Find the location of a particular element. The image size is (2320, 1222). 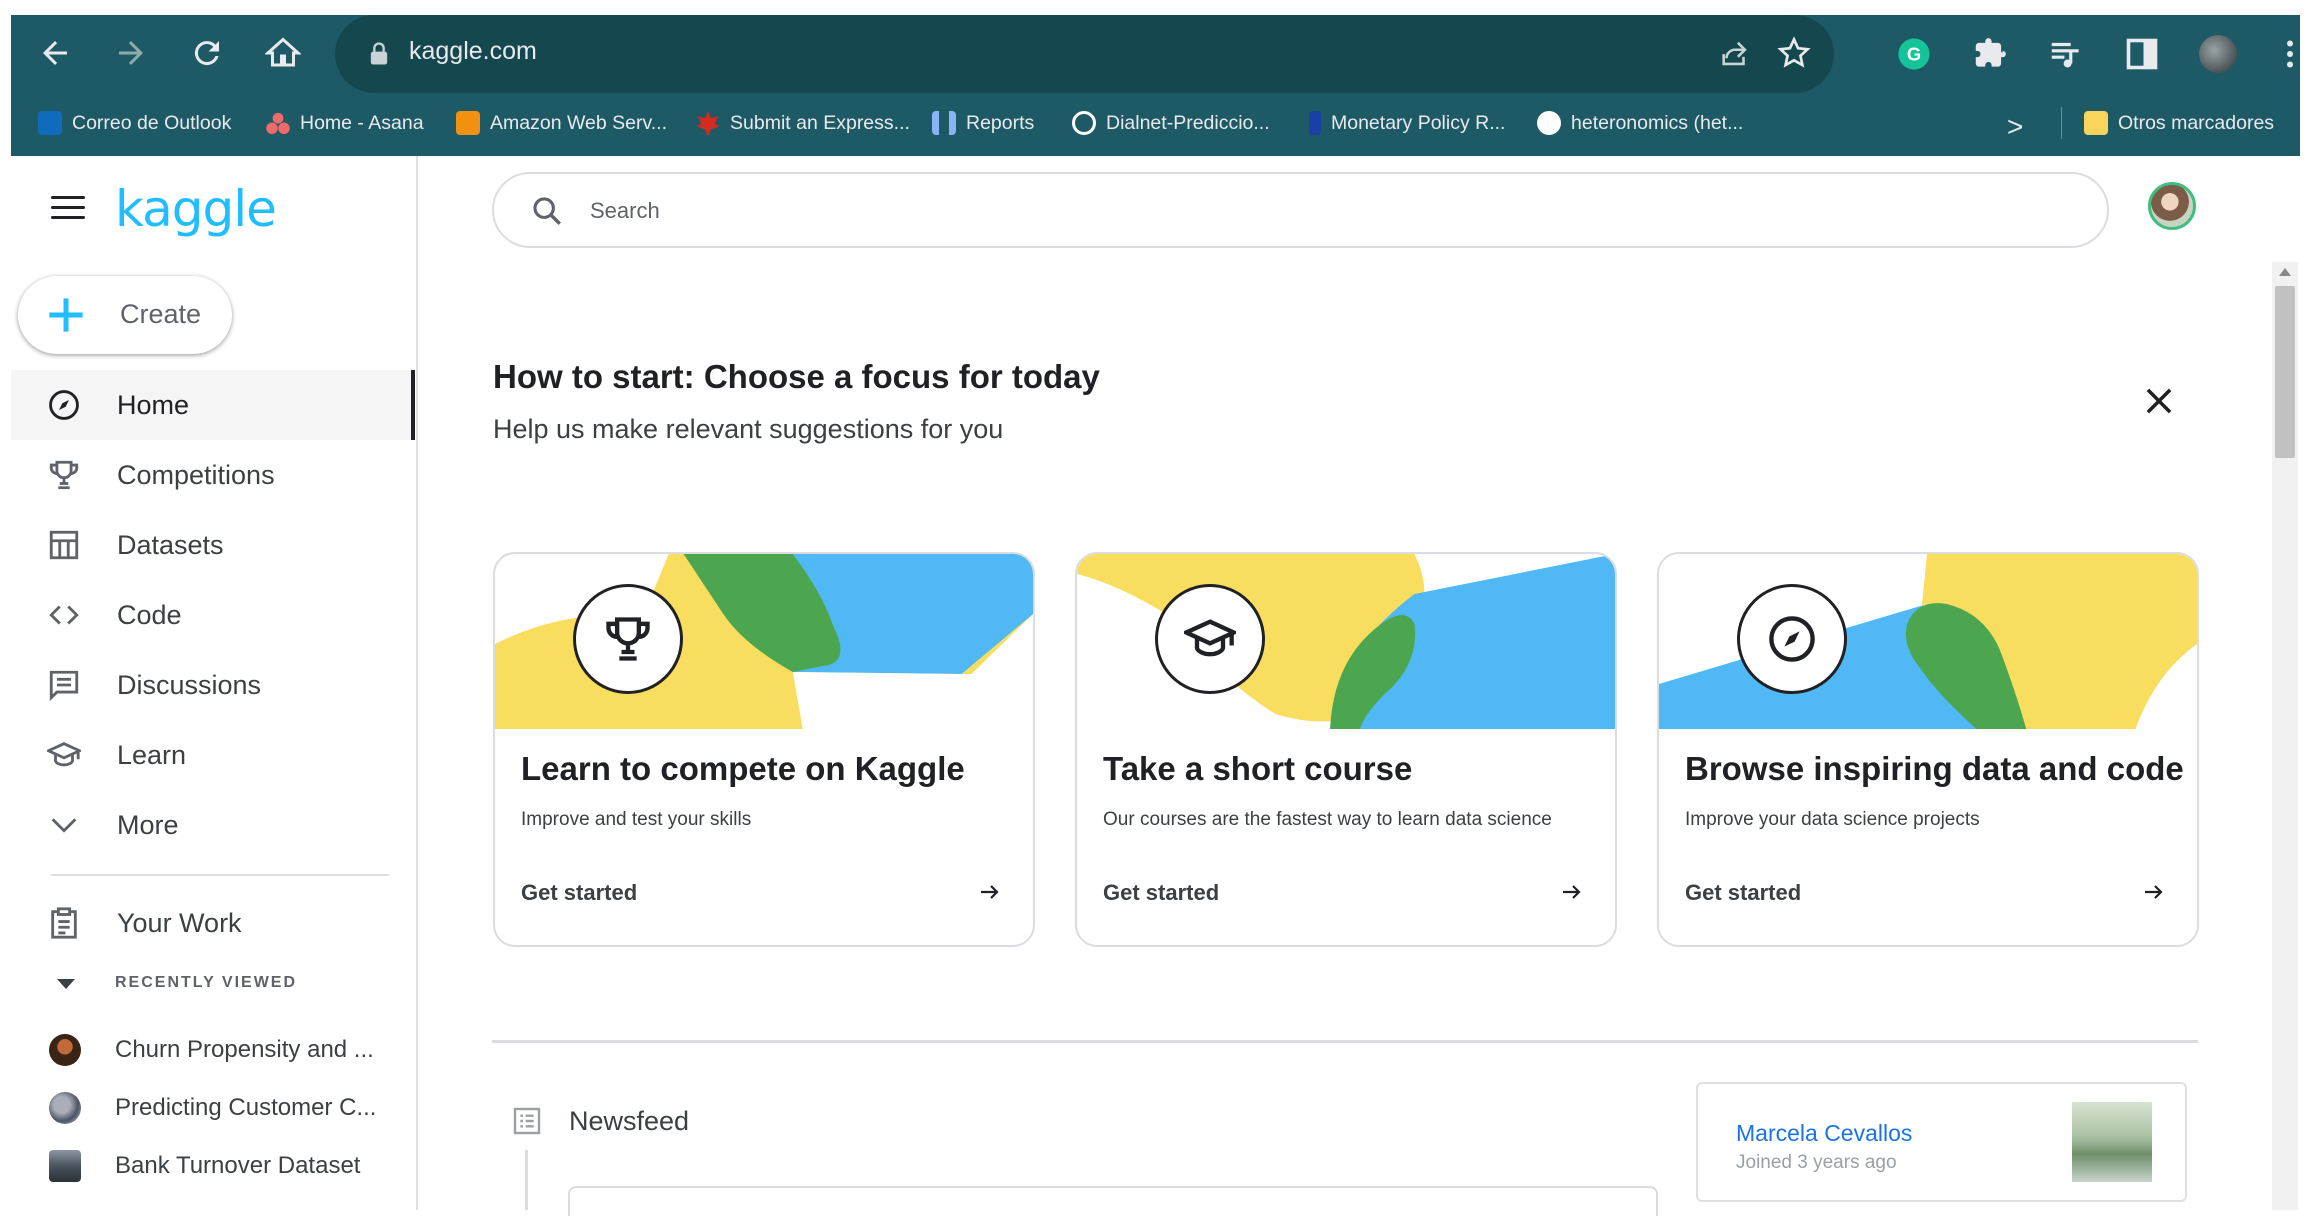

compass-icon is located at coordinates (1792, 639).